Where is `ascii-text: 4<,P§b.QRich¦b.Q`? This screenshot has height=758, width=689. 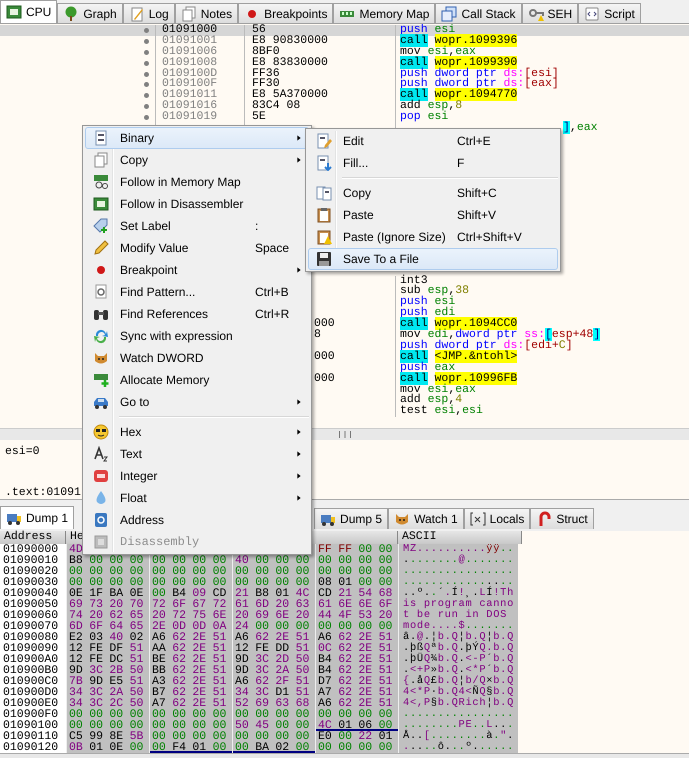
ascii-text: 4<,P§b.QRich¦b.Q is located at coordinates (458, 703).